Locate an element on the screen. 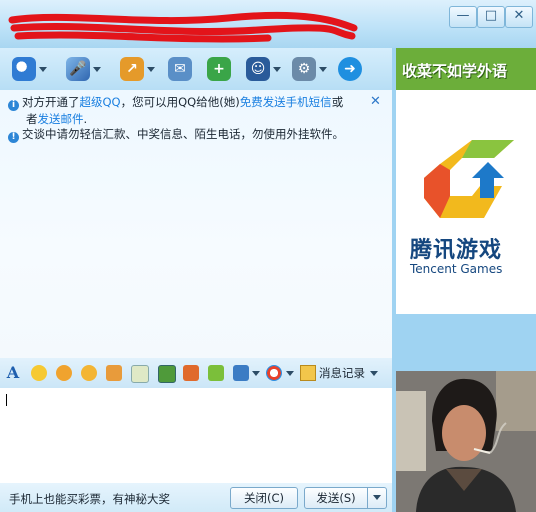 This screenshot has width=536, height=512. notice-text: 或 is located at coordinates (337, 102).